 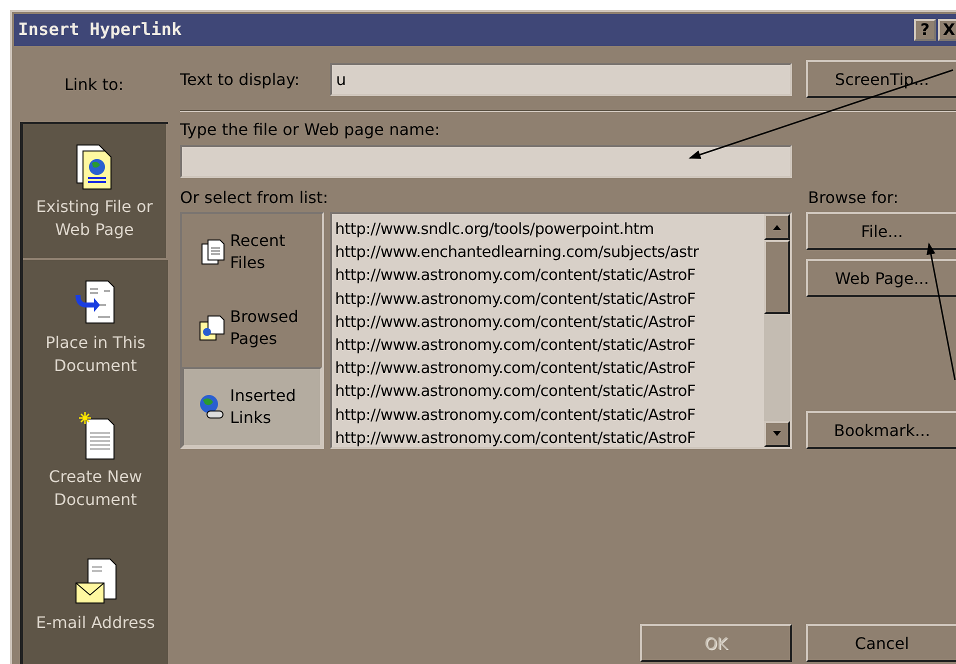 What do you see at coordinates (100, 30) in the screenshot?
I see `window-title: Insert Hyperlink` at bounding box center [100, 30].